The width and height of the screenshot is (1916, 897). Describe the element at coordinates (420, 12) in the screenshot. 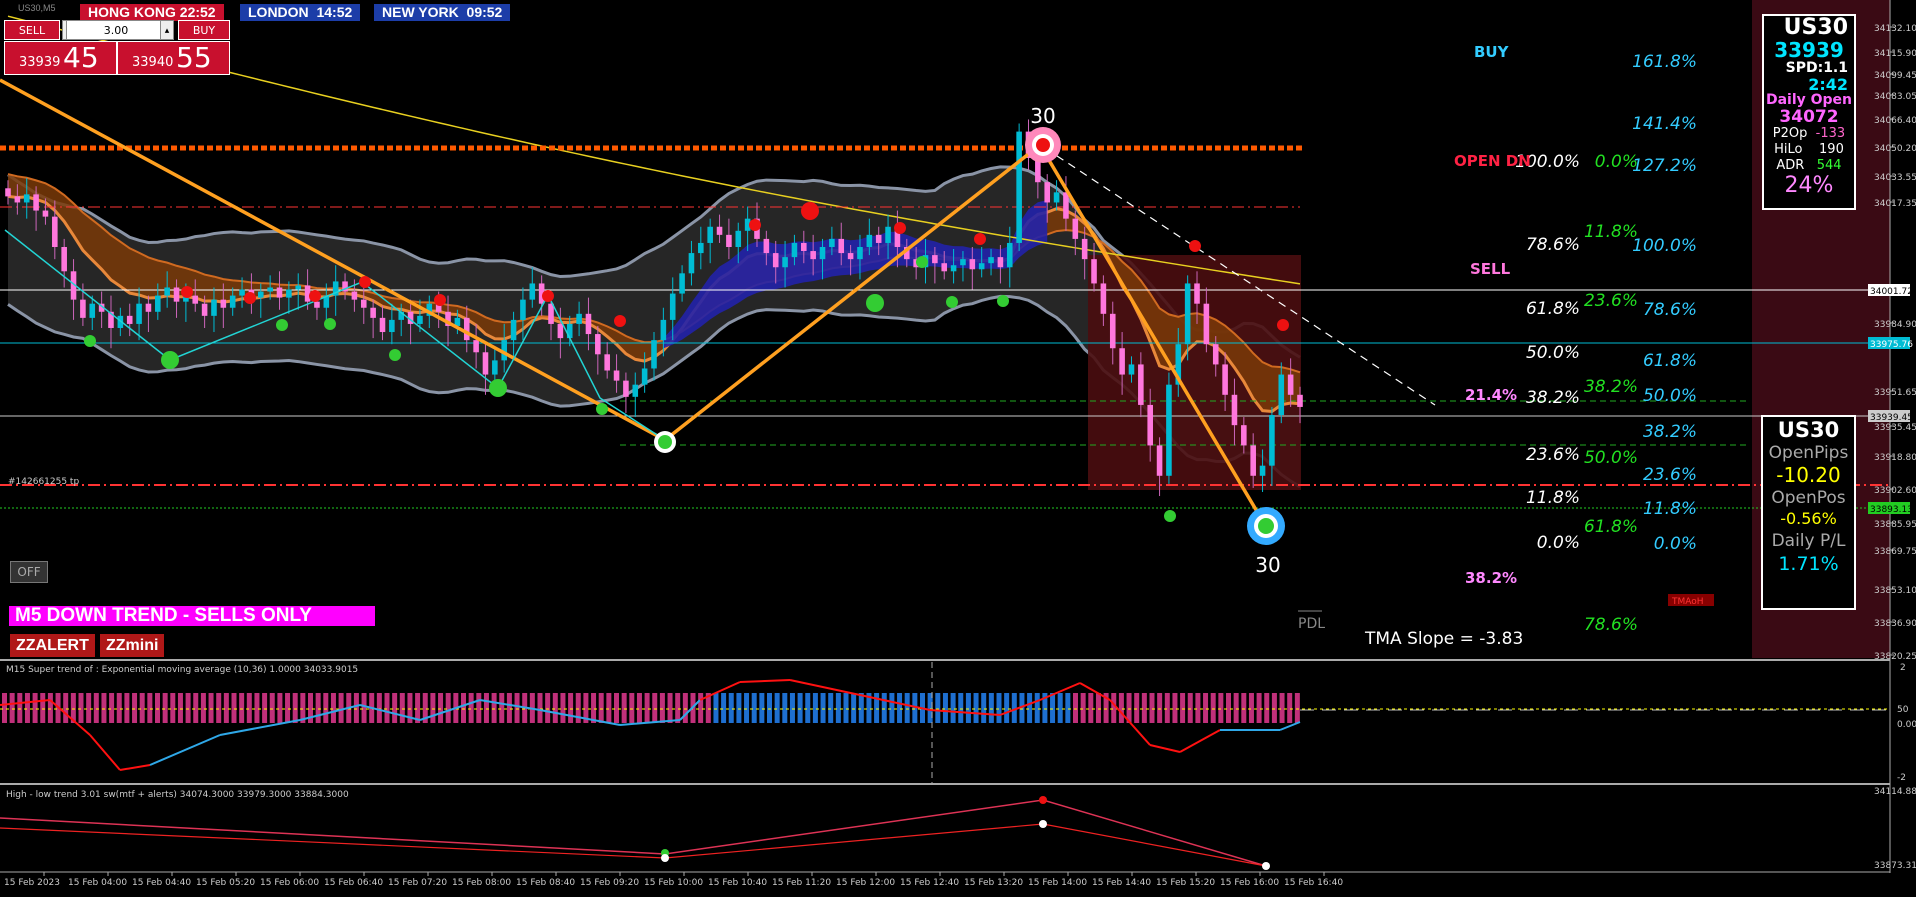

I see `clock-label: NEW YORK` at that location.